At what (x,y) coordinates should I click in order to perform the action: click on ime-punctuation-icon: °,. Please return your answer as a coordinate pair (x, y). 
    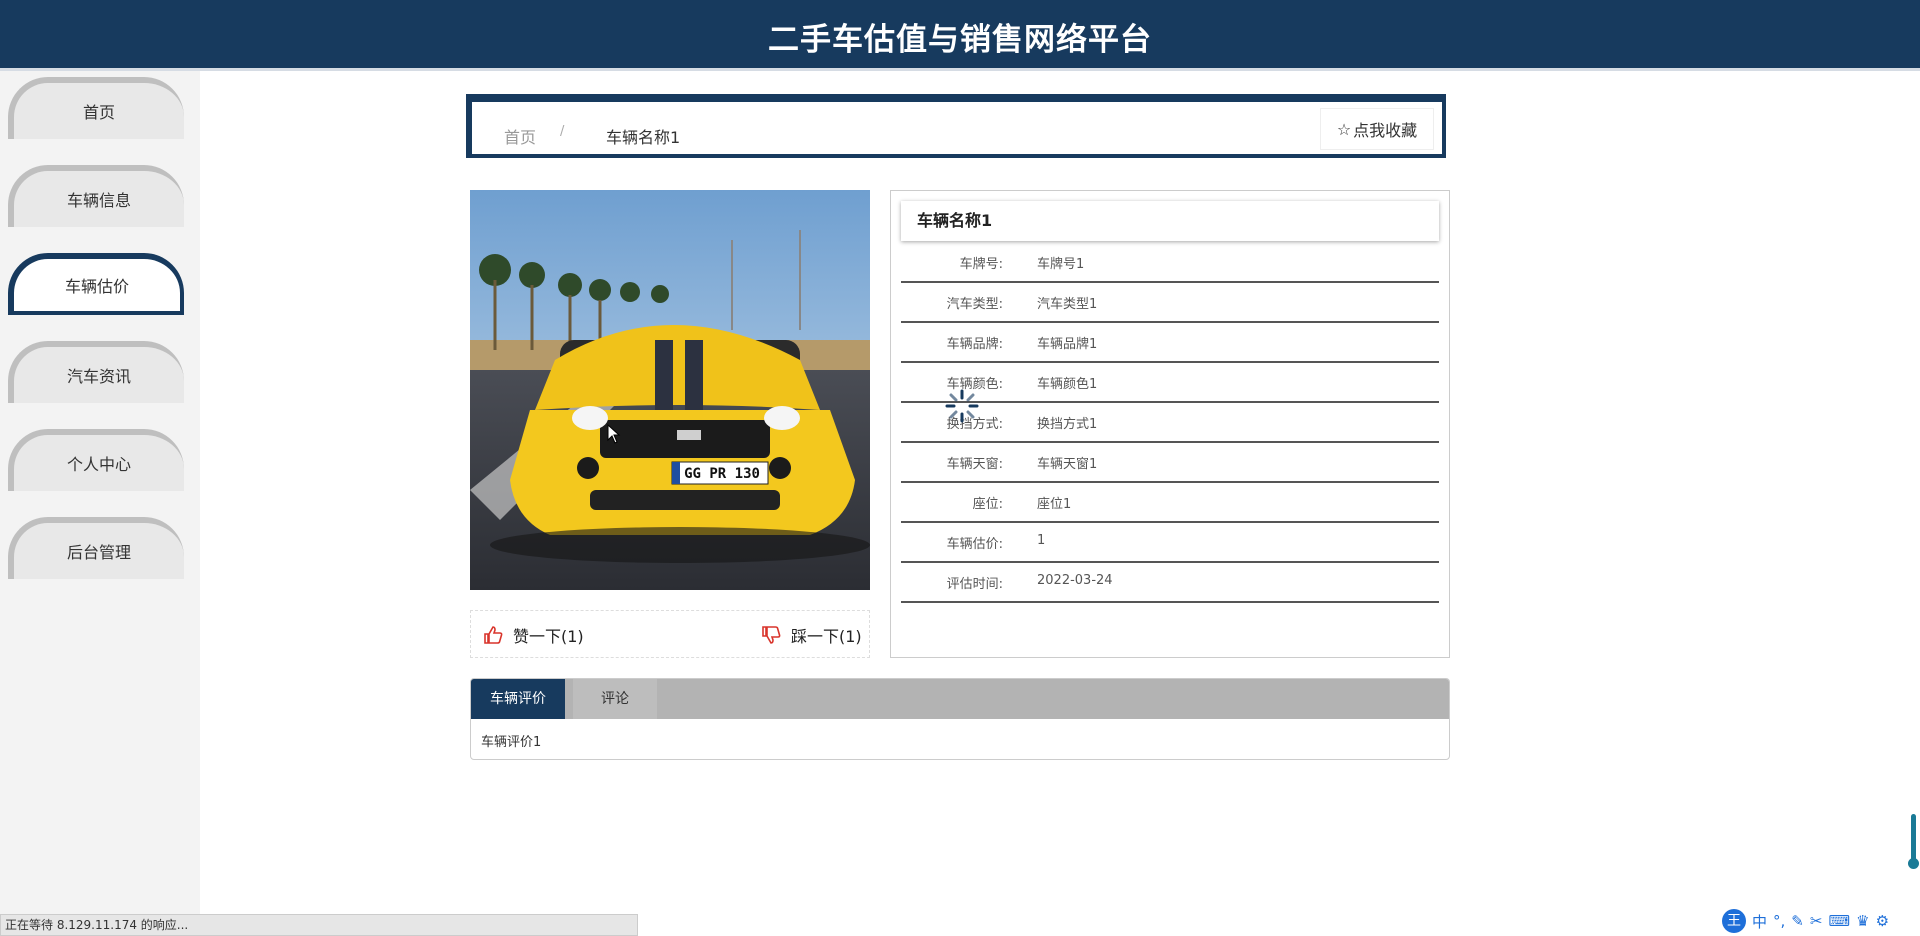
    Looking at the image, I should click on (1779, 921).